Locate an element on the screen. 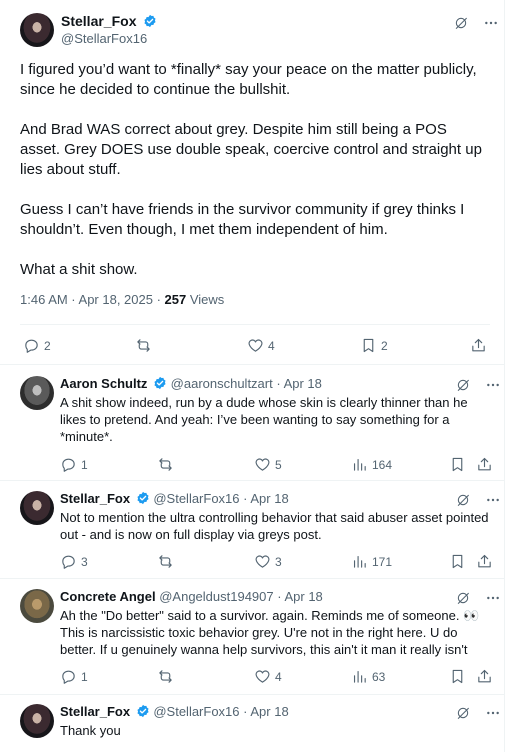  like-count: 4 is located at coordinates (271, 345).